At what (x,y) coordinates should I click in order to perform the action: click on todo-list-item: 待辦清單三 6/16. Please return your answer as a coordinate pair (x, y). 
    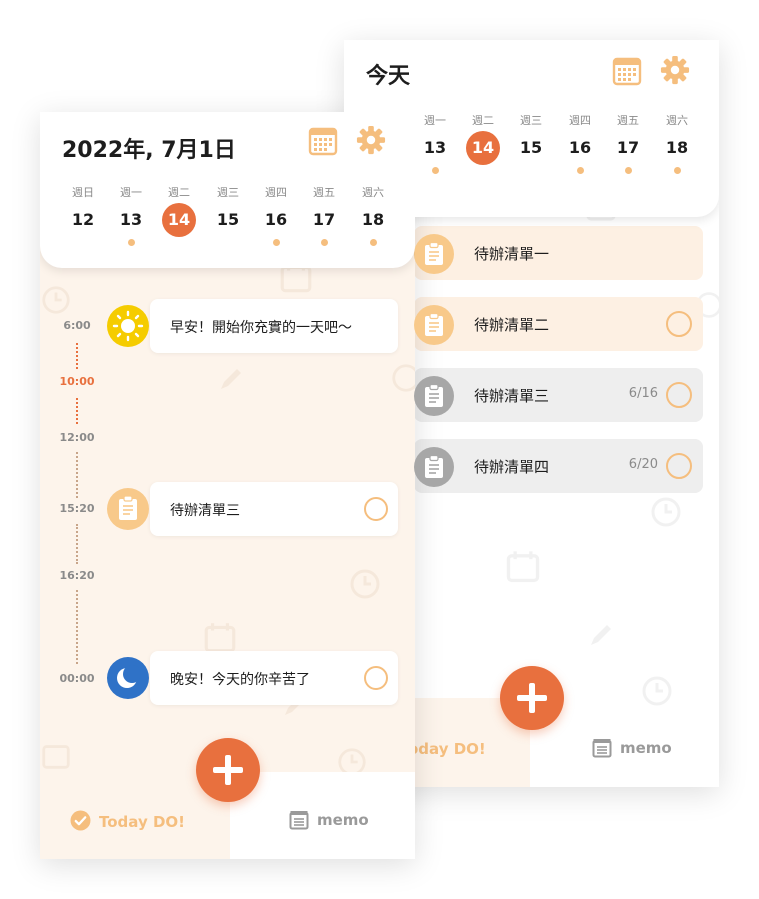
    Looking at the image, I should click on (558, 395).